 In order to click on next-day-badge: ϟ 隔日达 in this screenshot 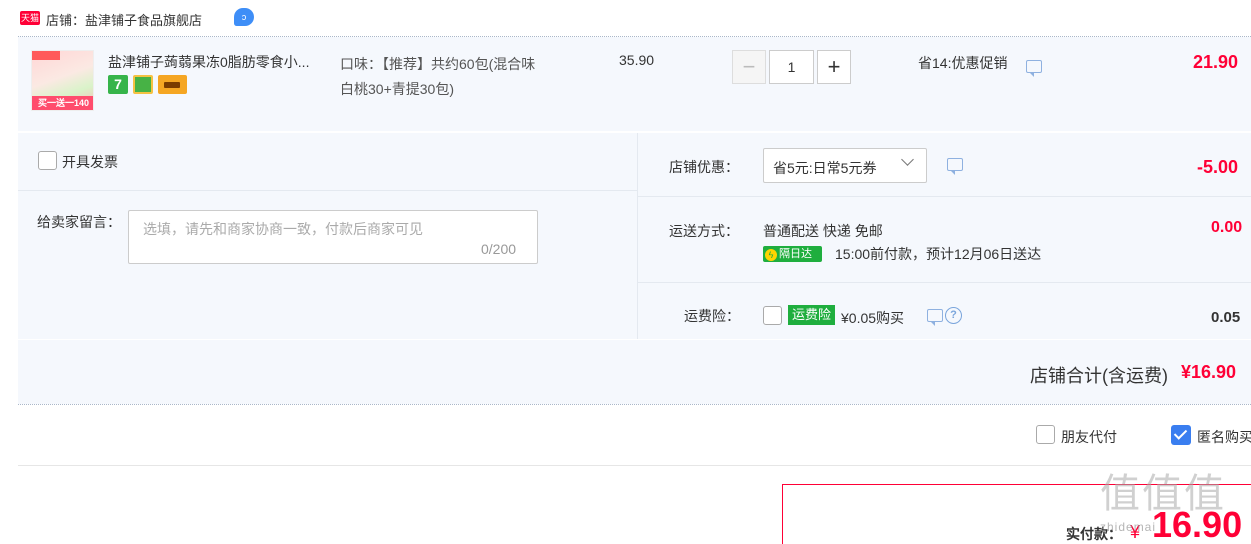, I will do `click(792, 254)`.